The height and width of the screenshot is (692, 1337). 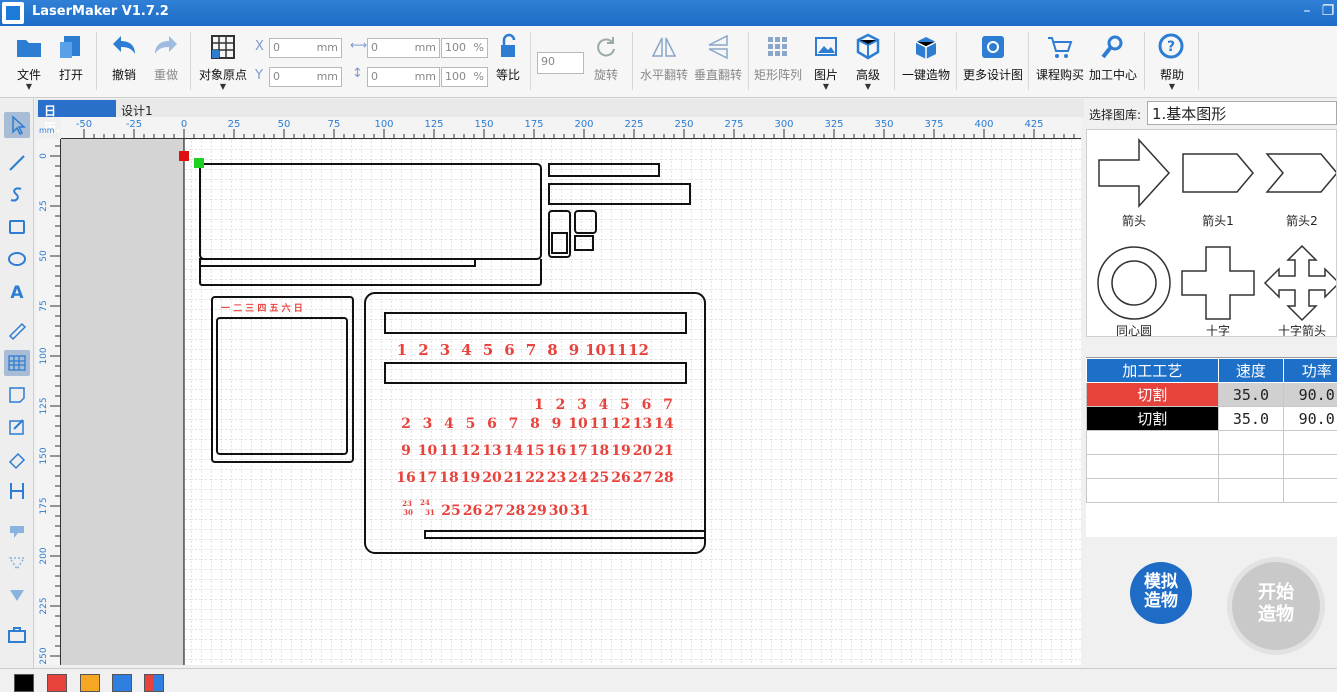 I want to click on measure-tool, so click(x=17, y=331).